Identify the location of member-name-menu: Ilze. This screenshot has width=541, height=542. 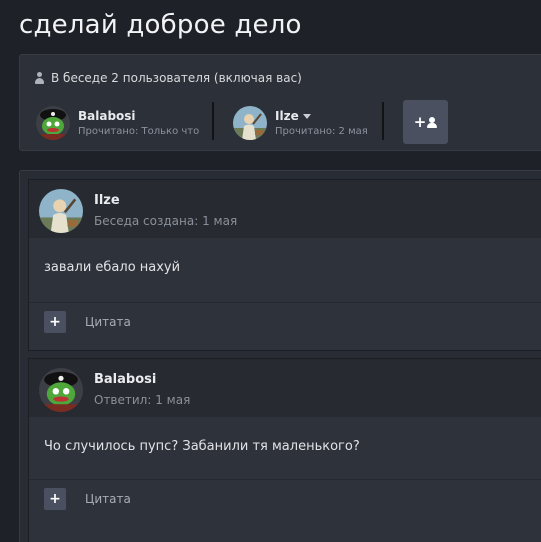
(321, 116).